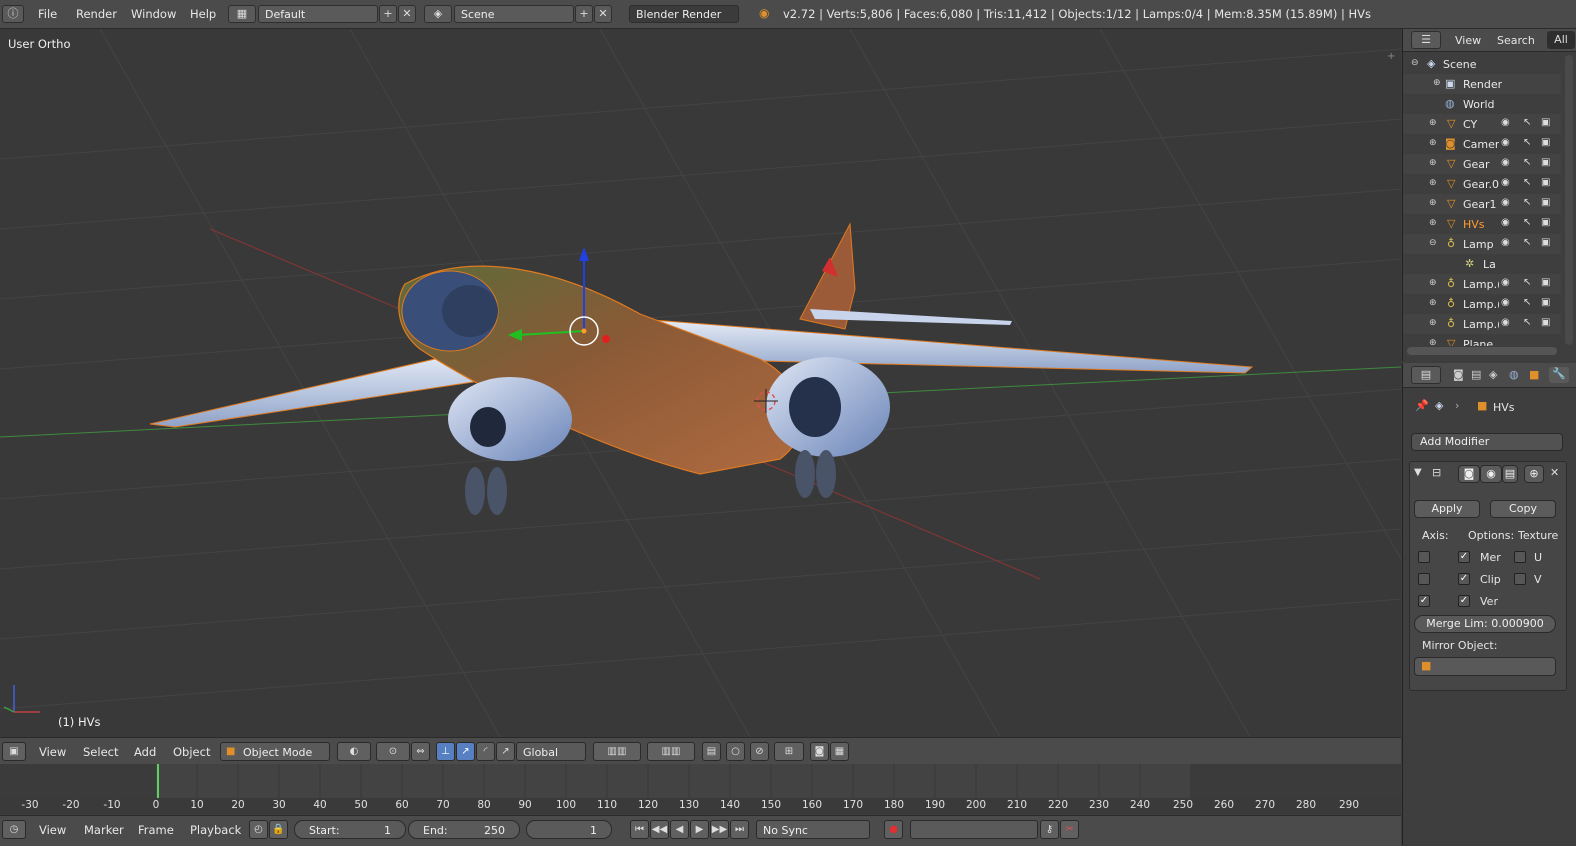 Image resolution: width=1576 pixels, height=846 pixels. I want to click on insert-keyframe-icon: ⚷, so click(1049, 829).